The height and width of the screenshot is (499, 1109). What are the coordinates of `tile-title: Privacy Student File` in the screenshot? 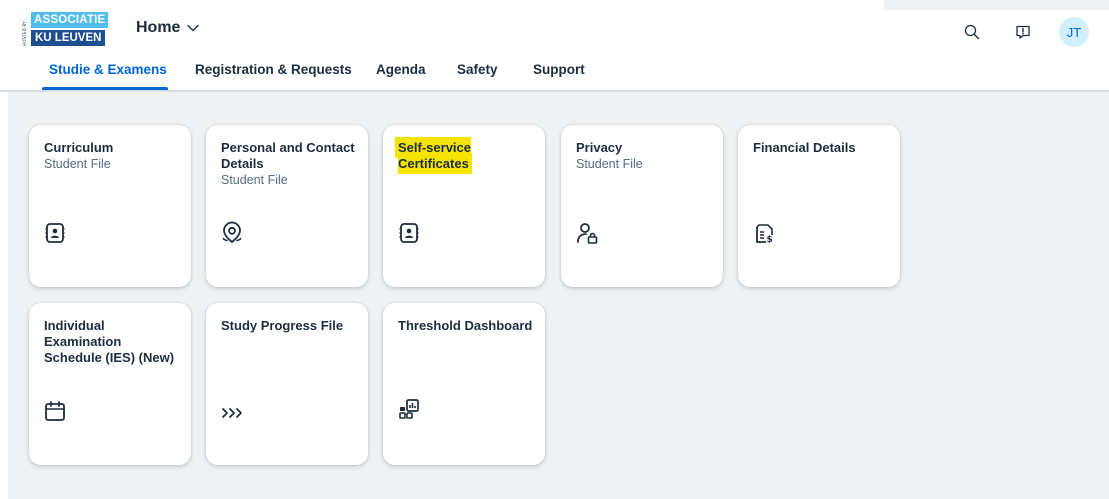 It's located at (643, 156).